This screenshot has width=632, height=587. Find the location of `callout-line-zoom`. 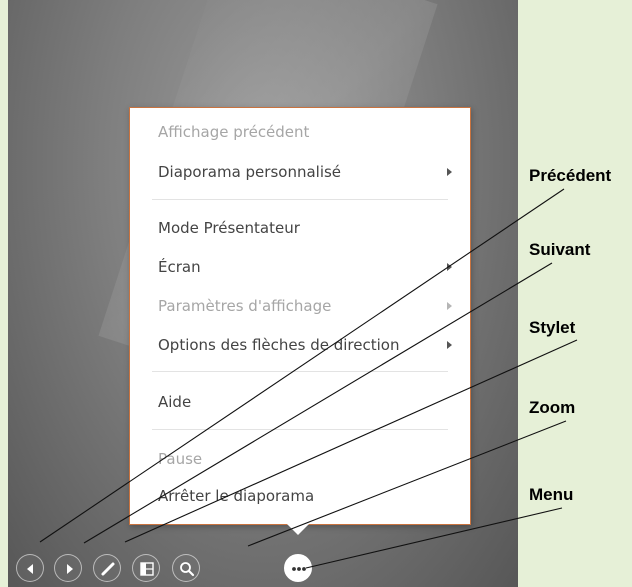

callout-line-zoom is located at coordinates (407, 483).